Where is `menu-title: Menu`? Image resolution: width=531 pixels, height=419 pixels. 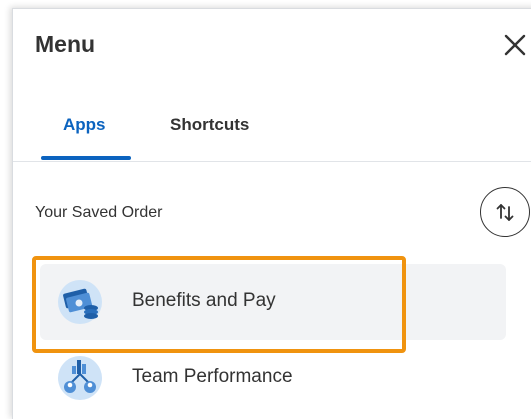
menu-title: Menu is located at coordinates (65, 44).